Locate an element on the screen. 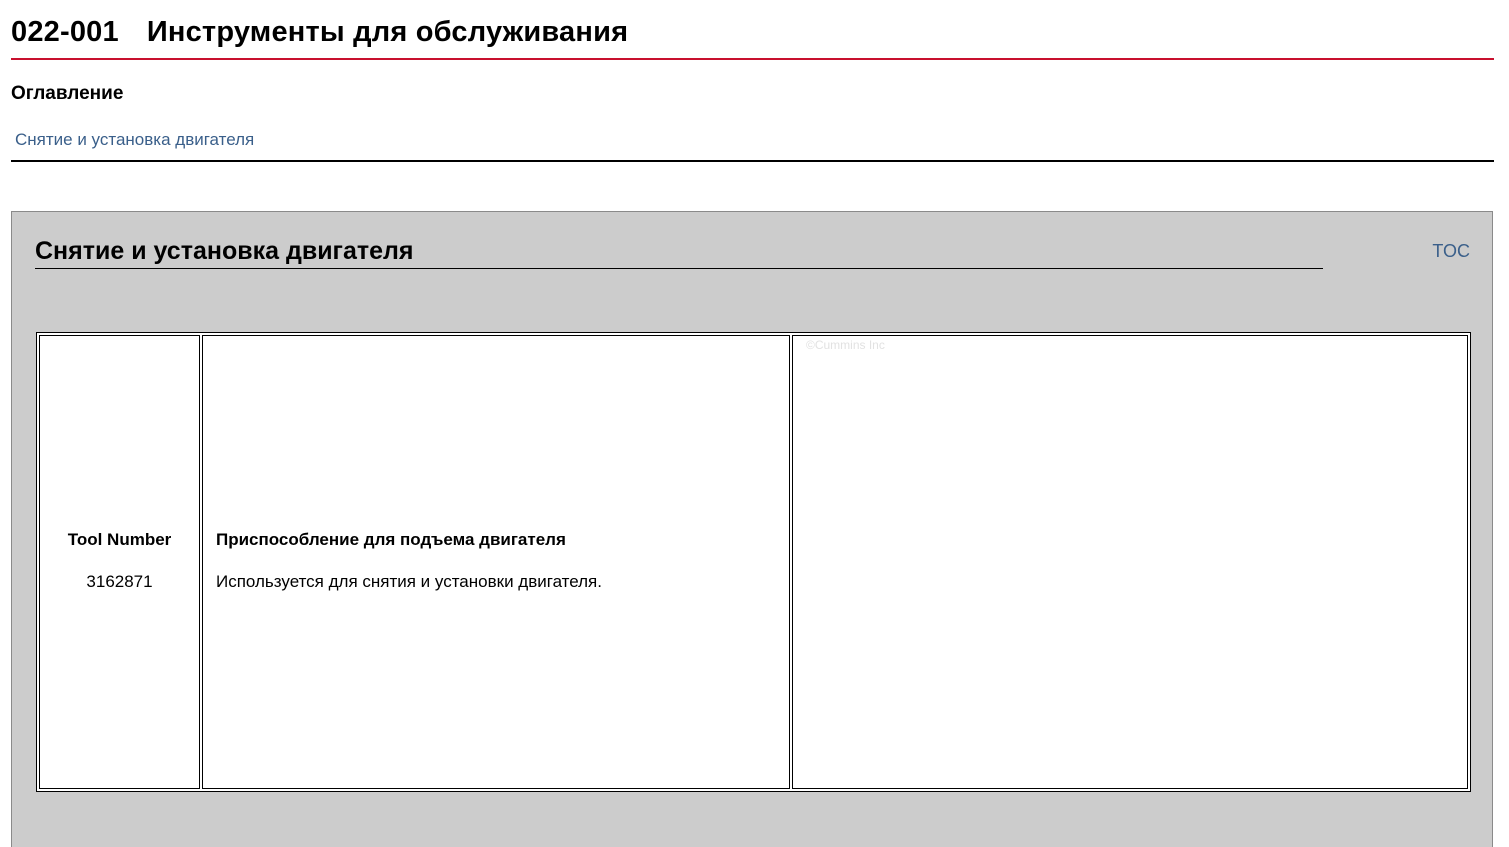  image-watermark: ©Cummins Inc is located at coordinates (845, 345).